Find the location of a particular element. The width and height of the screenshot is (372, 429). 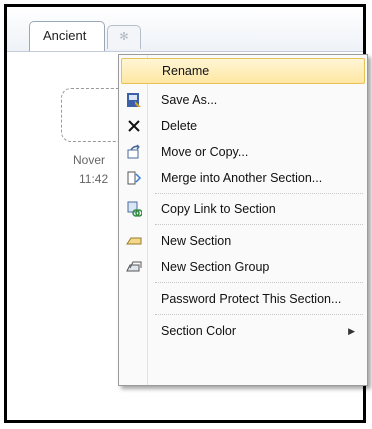

menu-item-section-color: Section Color ▶ is located at coordinates (243, 331).